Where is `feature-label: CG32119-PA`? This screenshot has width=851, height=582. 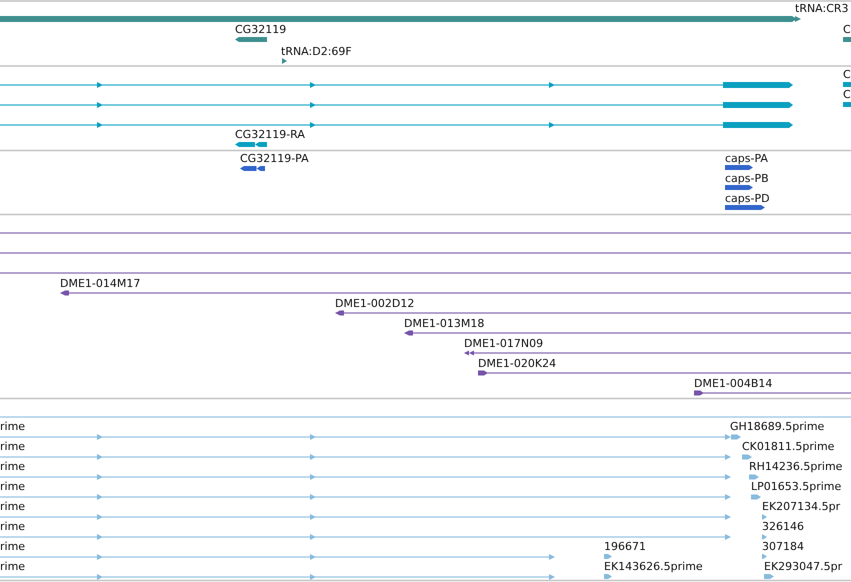 feature-label: CG32119-PA is located at coordinates (274, 158).